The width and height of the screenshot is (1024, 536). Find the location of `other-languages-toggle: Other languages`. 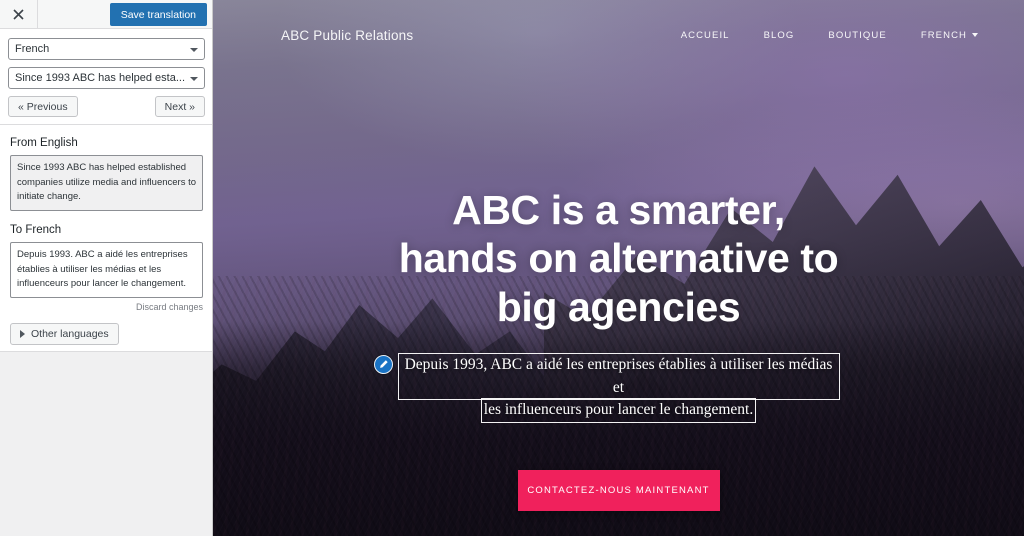

other-languages-toggle: Other languages is located at coordinates (64, 334).